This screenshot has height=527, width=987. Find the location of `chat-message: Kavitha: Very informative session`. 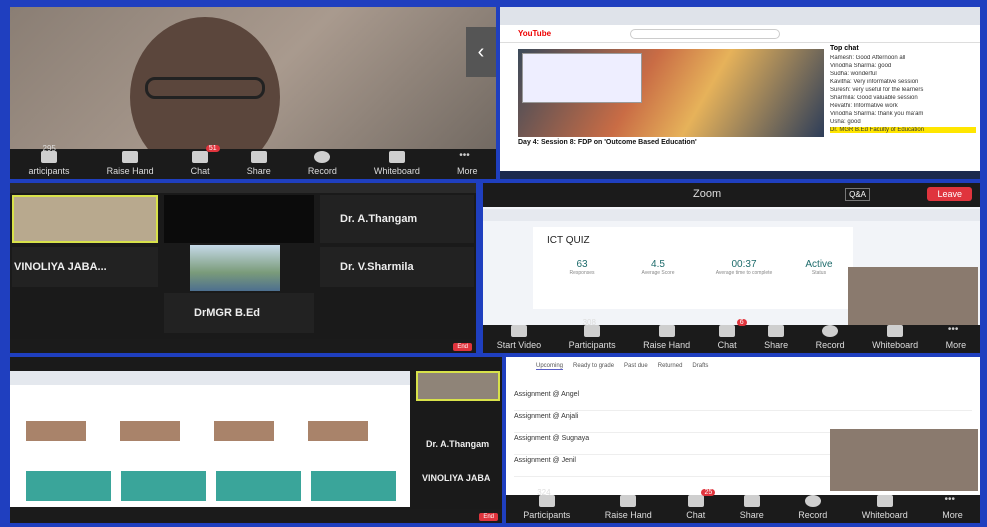

chat-message: Kavitha: Very informative session is located at coordinates (874, 82).